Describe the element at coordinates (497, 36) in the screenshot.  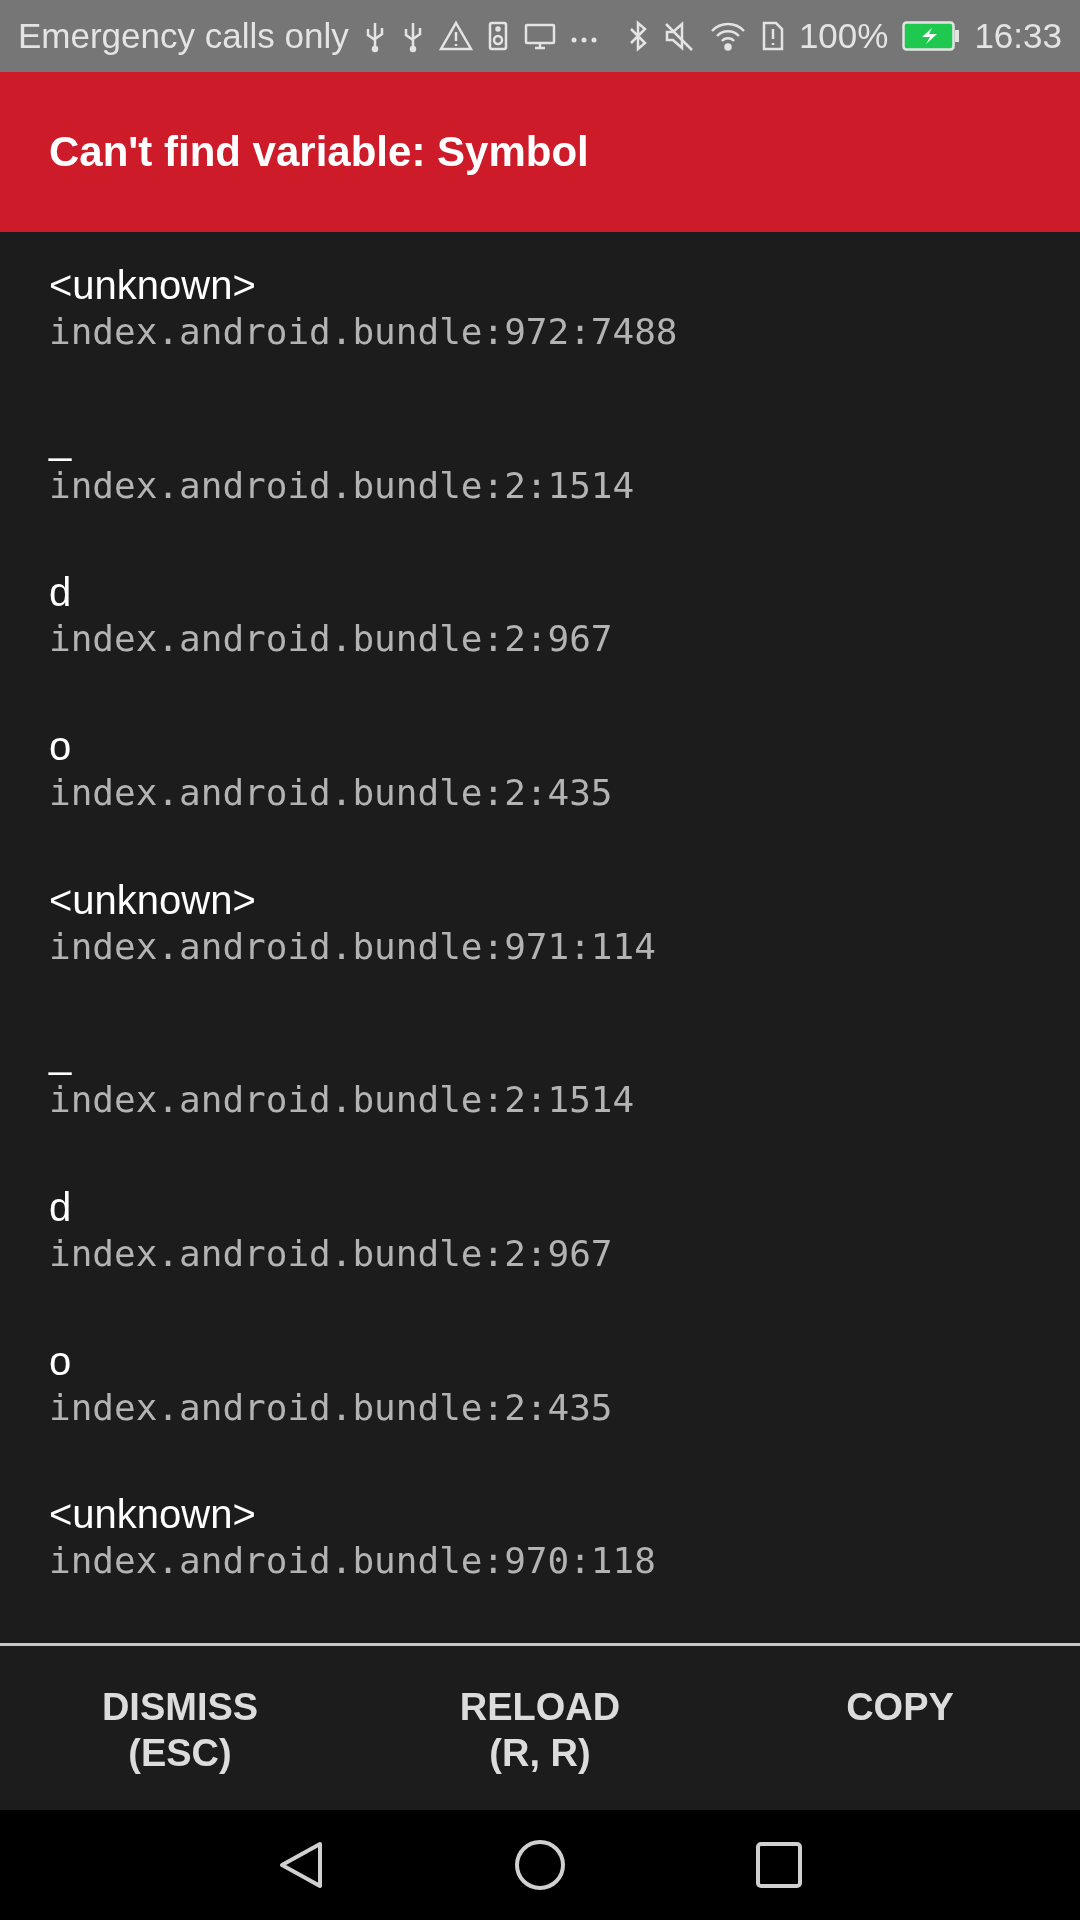
I see `speaker-icon` at that location.